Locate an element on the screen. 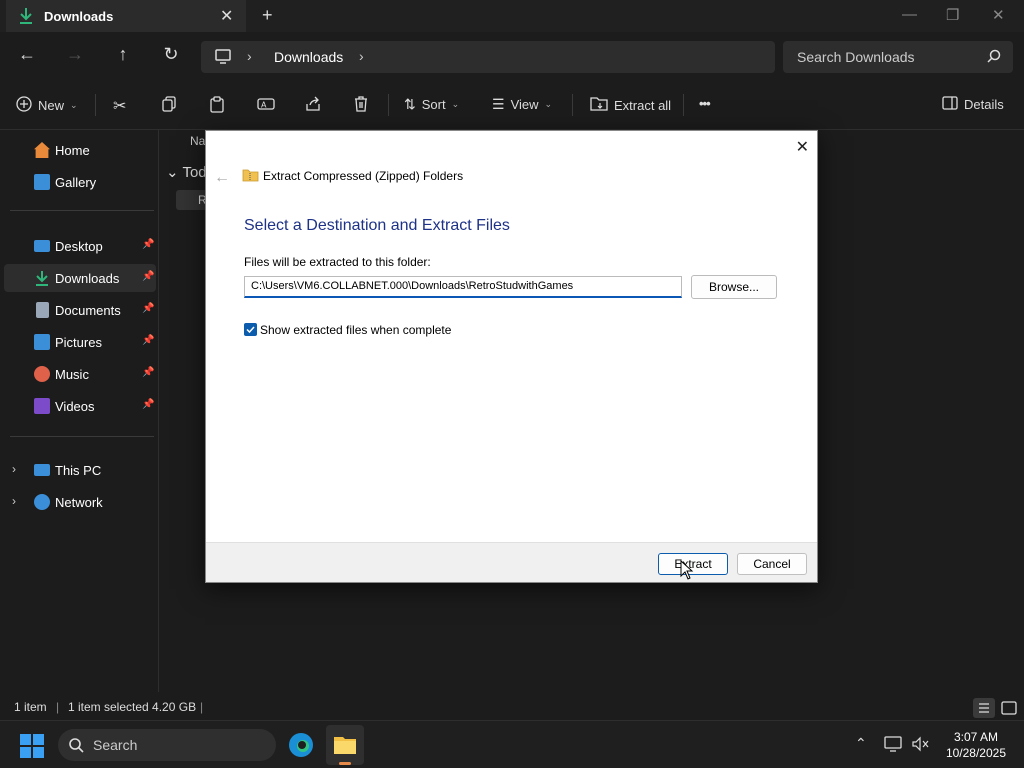  more-options-button: ••• is located at coordinates (705, 103).